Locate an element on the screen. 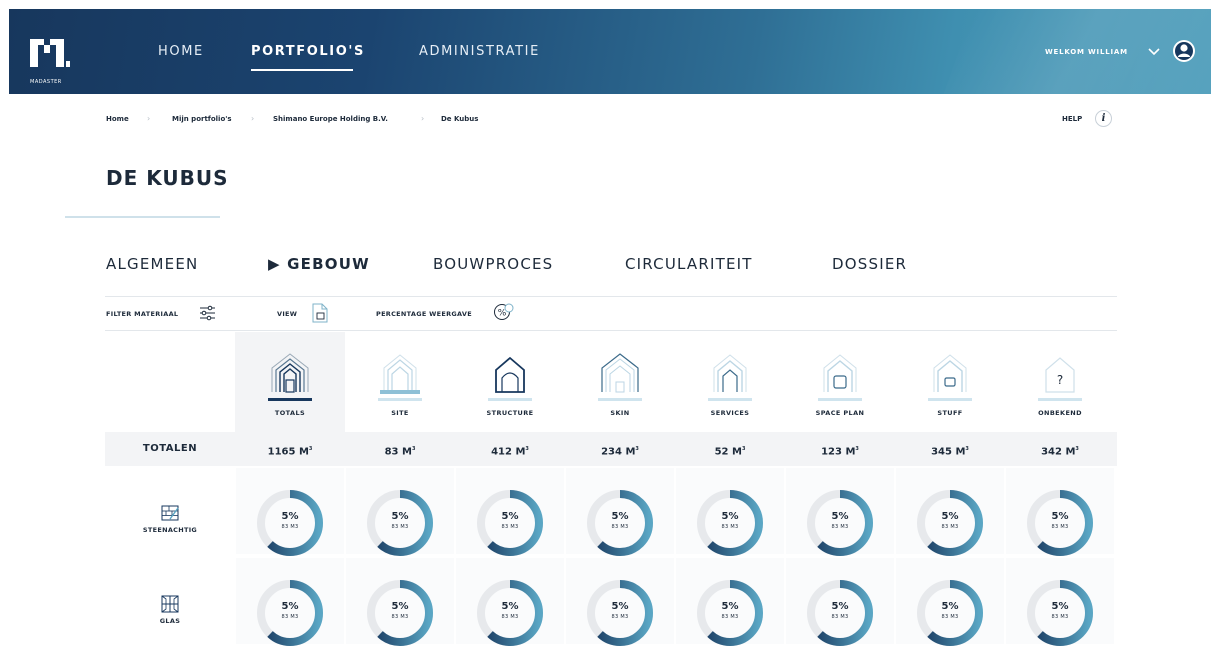  info-icon: i is located at coordinates (1103, 118).